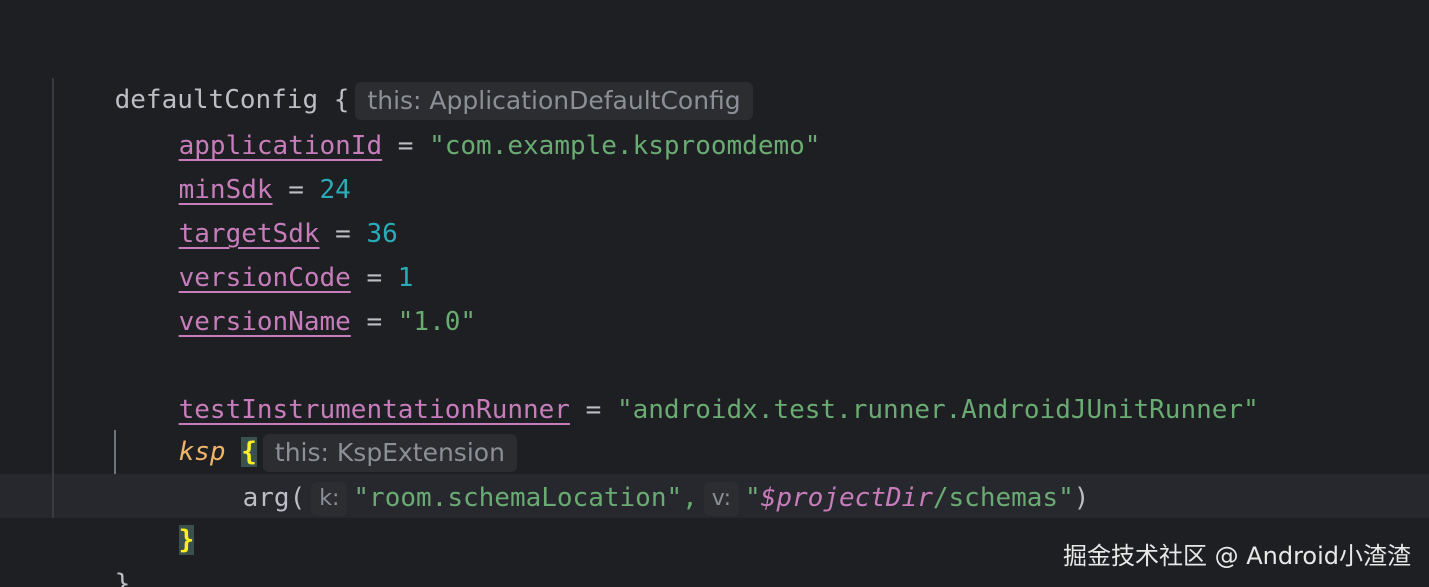 Image resolution: width=1429 pixels, height=587 pixels. What do you see at coordinates (233, 164) in the screenshot?
I see `code-line-3: minSdk = 24` at bounding box center [233, 164].